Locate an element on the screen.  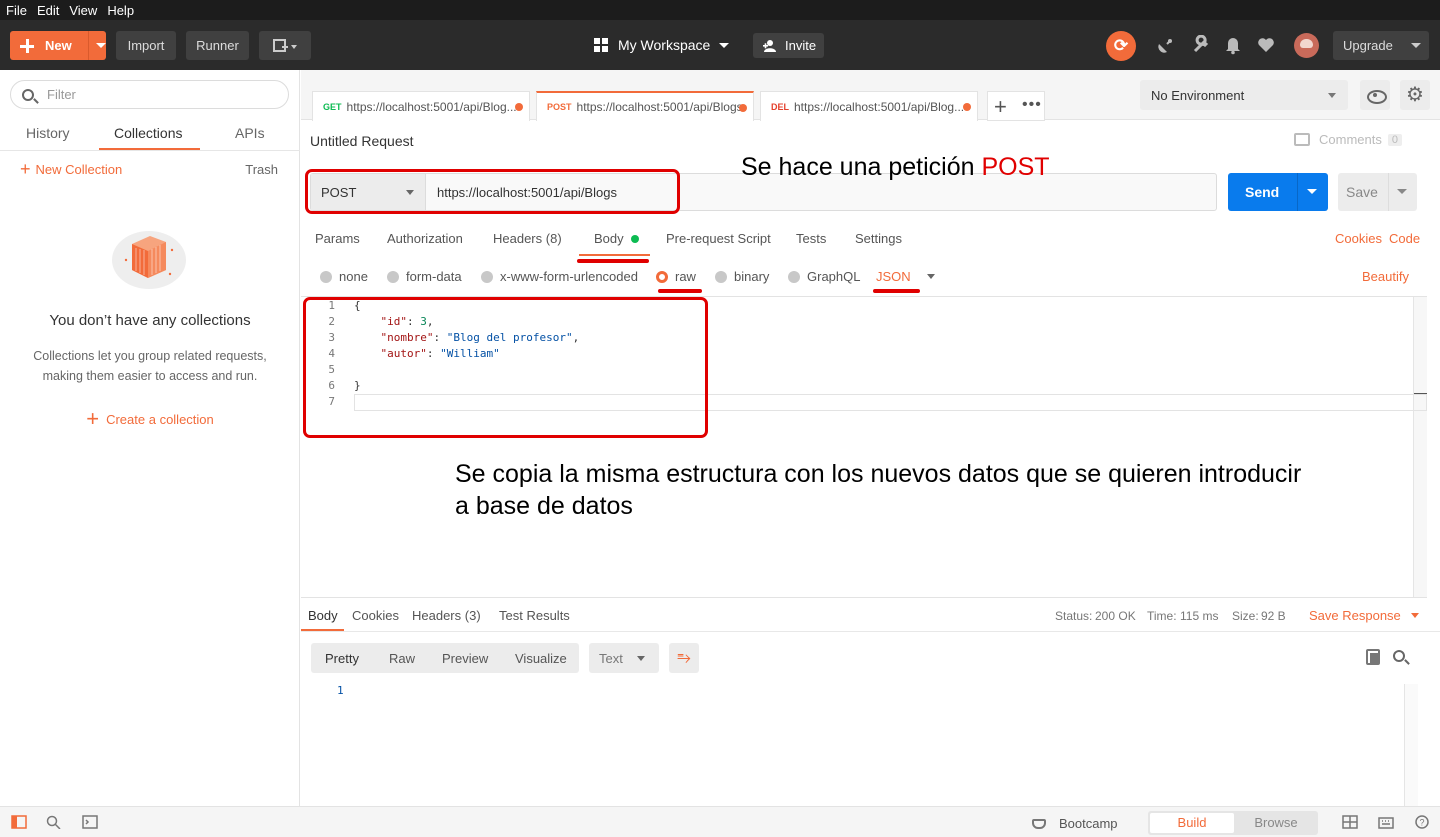
satellite-icon is located at coordinates (1166, 45).